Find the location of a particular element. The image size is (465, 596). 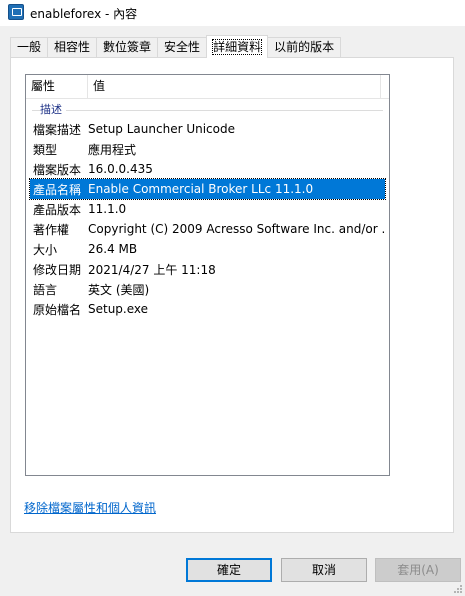

row-original-filename: 原始檔名 Setup.exe is located at coordinates (207, 309).